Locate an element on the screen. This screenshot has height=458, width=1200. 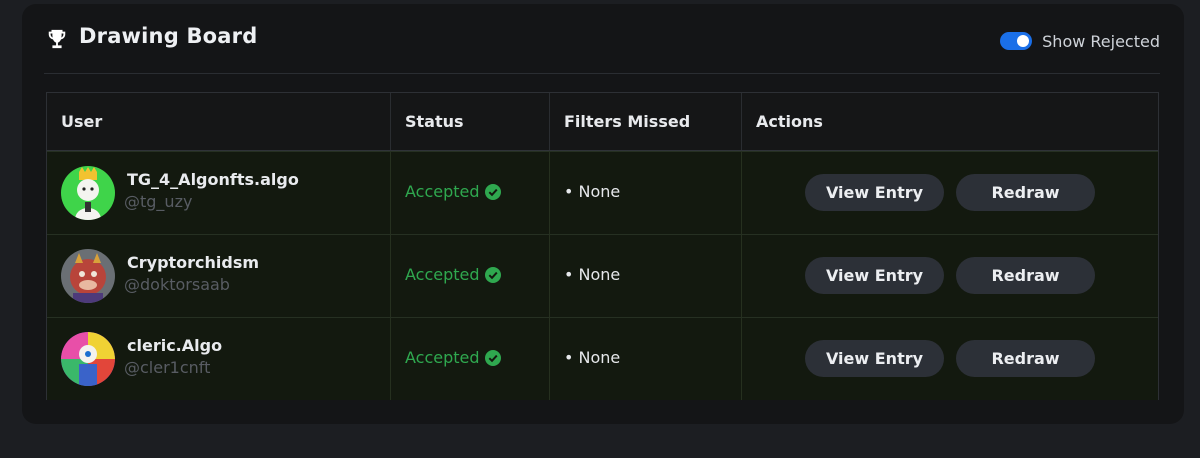
toggle-knob is located at coordinates (1023, 41).